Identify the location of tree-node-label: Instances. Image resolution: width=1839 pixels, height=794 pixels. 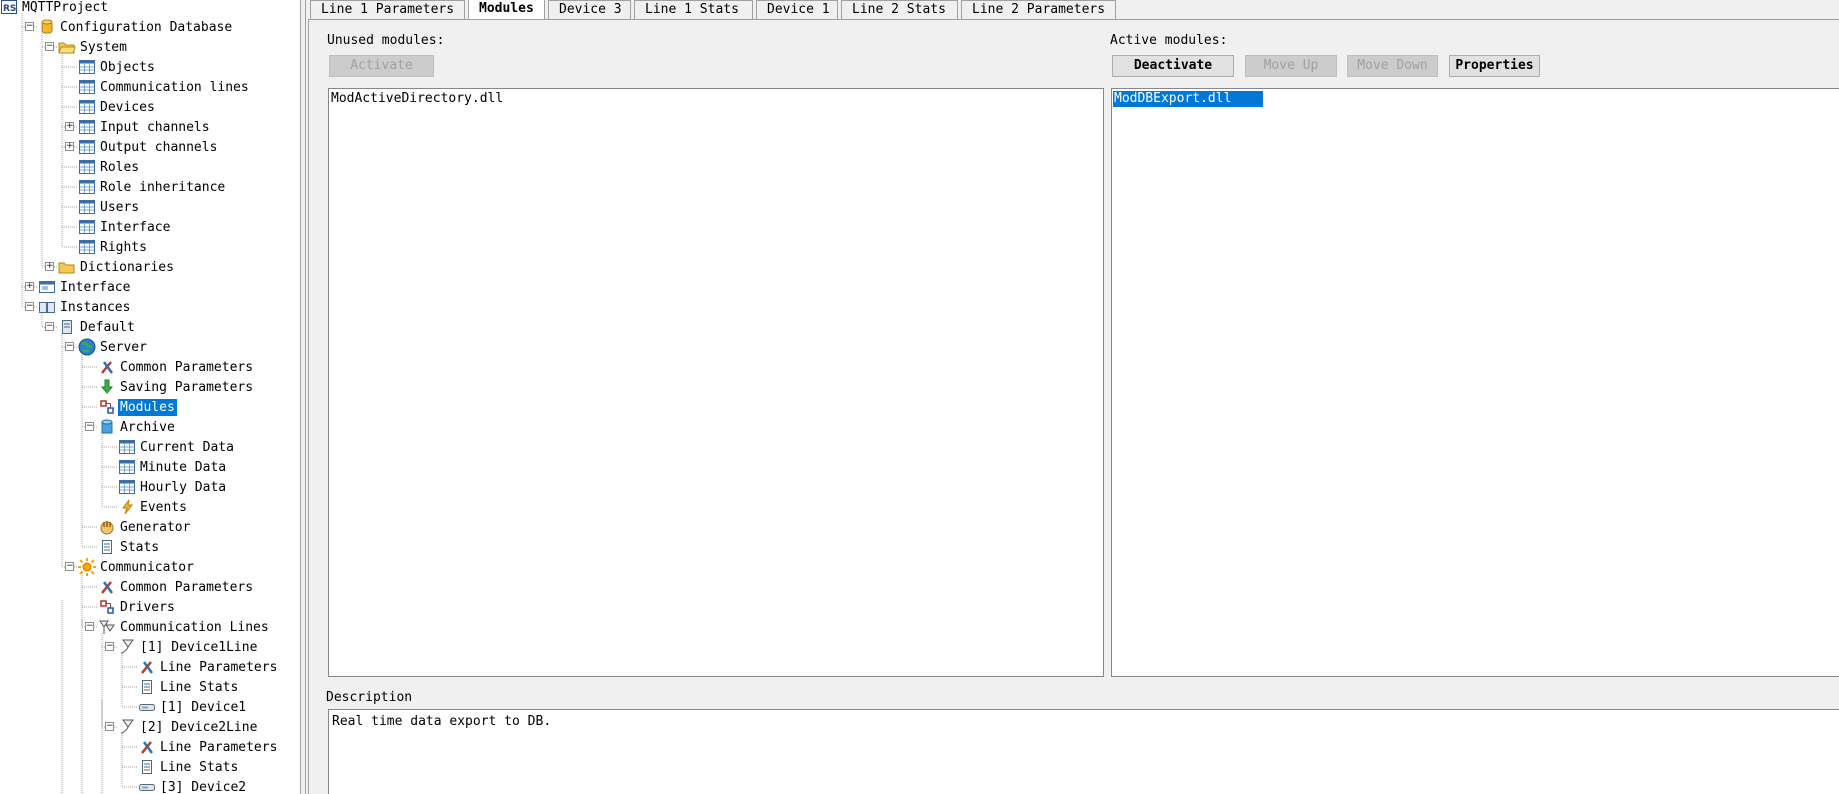
(95, 307).